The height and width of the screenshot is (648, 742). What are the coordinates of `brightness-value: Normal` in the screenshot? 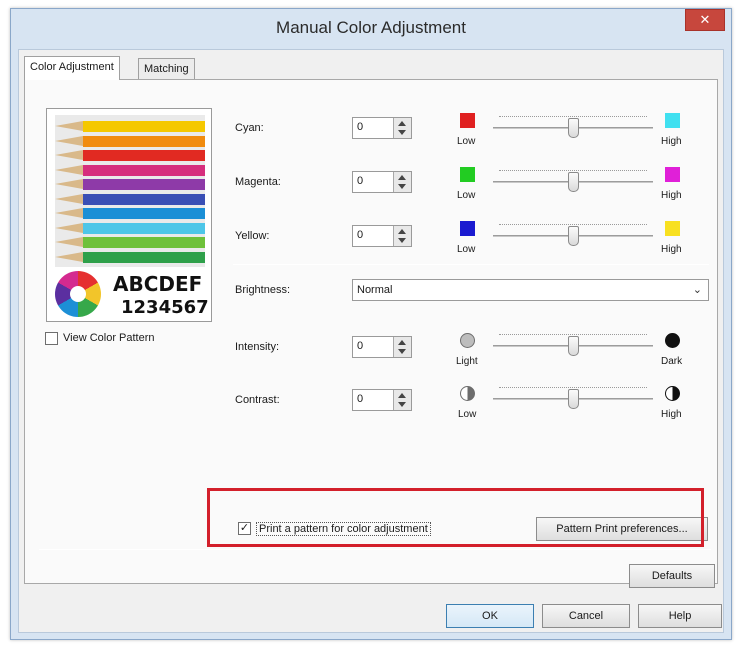 It's located at (375, 290).